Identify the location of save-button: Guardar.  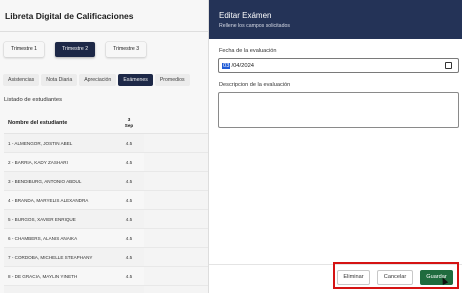
(436, 277).